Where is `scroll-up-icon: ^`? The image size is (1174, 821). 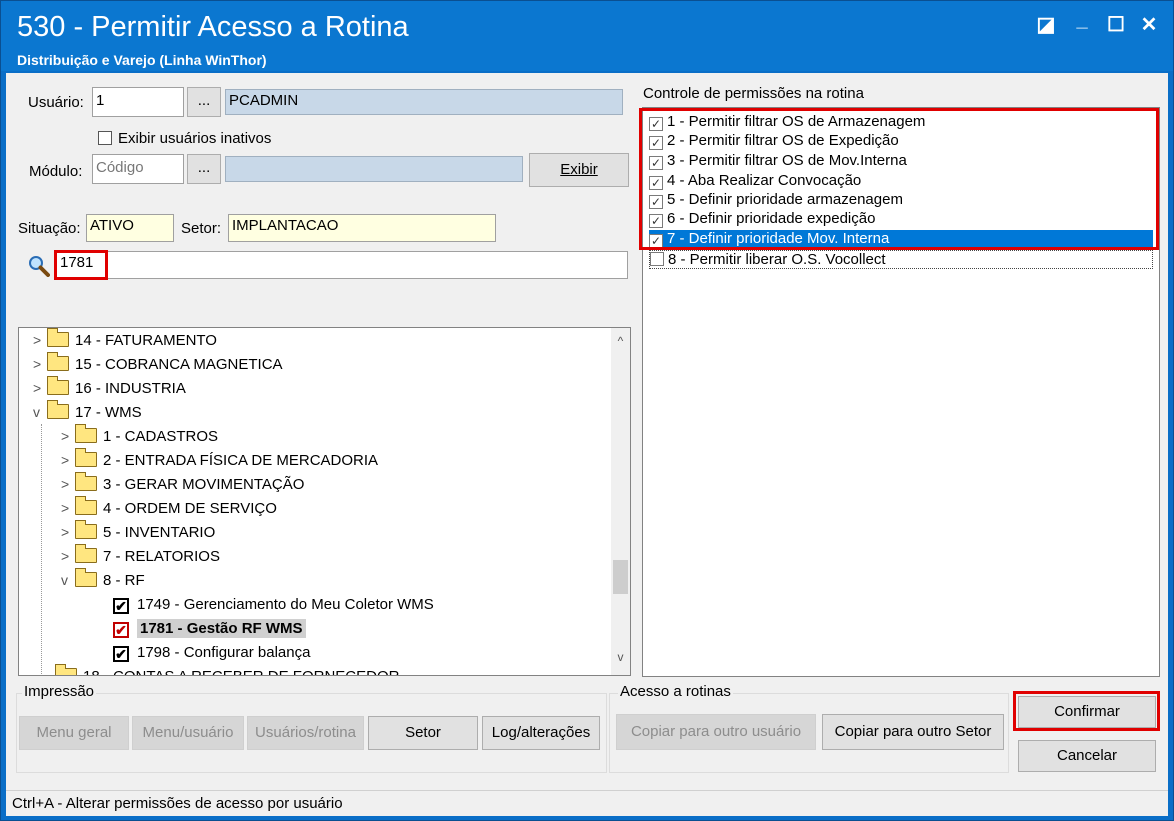
scroll-up-icon: ^ is located at coordinates (620, 341).